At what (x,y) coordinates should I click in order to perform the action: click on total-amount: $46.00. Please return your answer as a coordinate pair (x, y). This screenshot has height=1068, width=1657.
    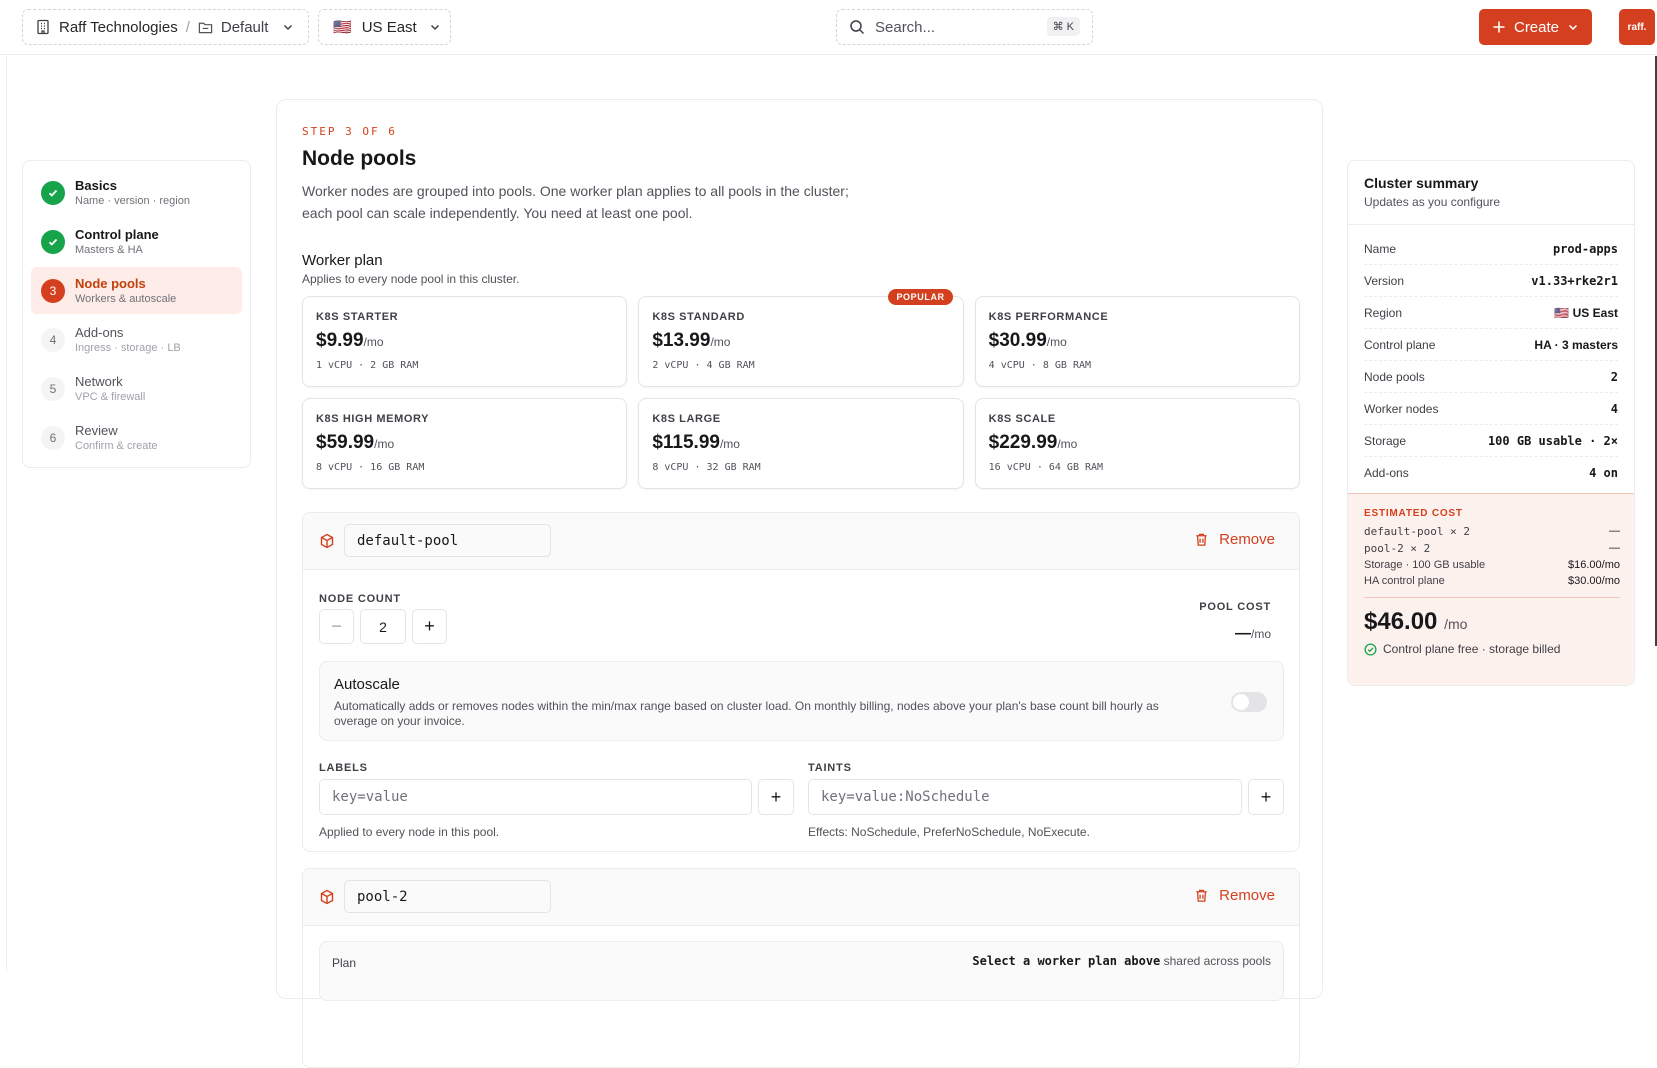
    Looking at the image, I should click on (1401, 621).